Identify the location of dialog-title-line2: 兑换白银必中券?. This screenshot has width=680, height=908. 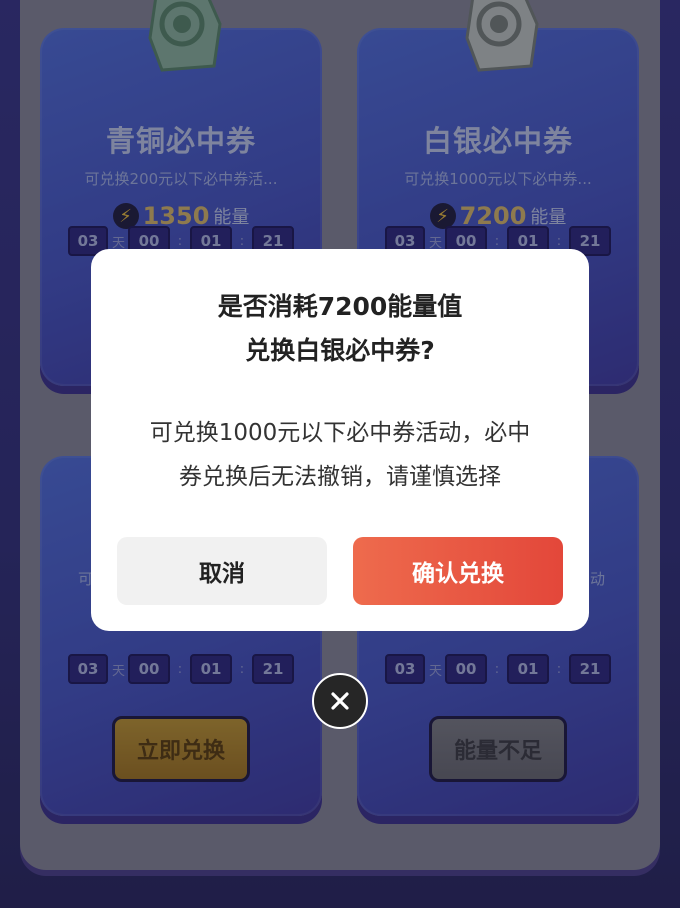
(340, 350).